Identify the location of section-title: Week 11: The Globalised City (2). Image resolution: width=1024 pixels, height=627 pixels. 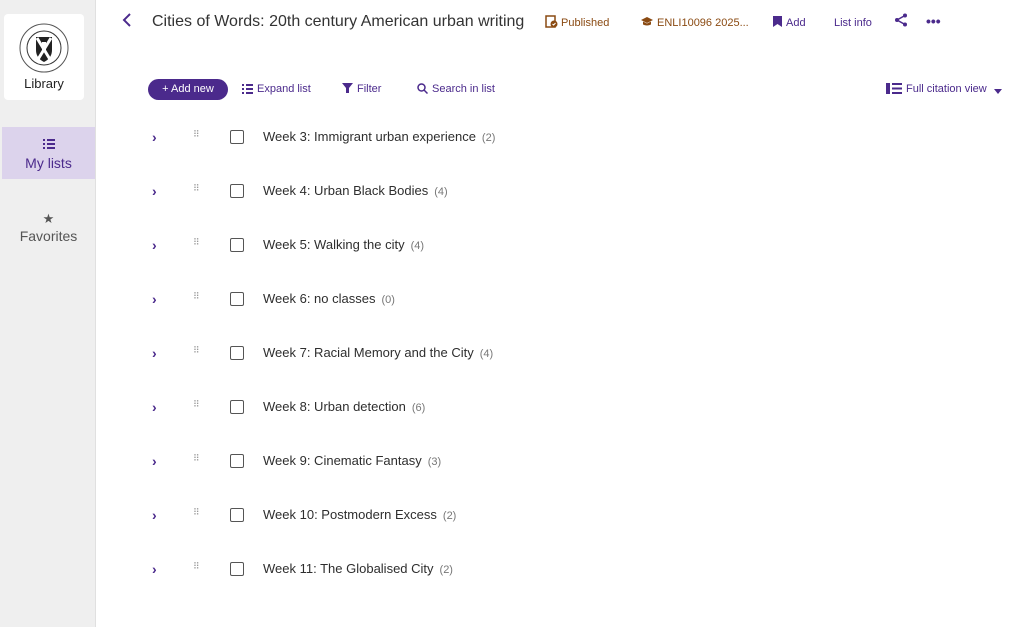
(358, 568).